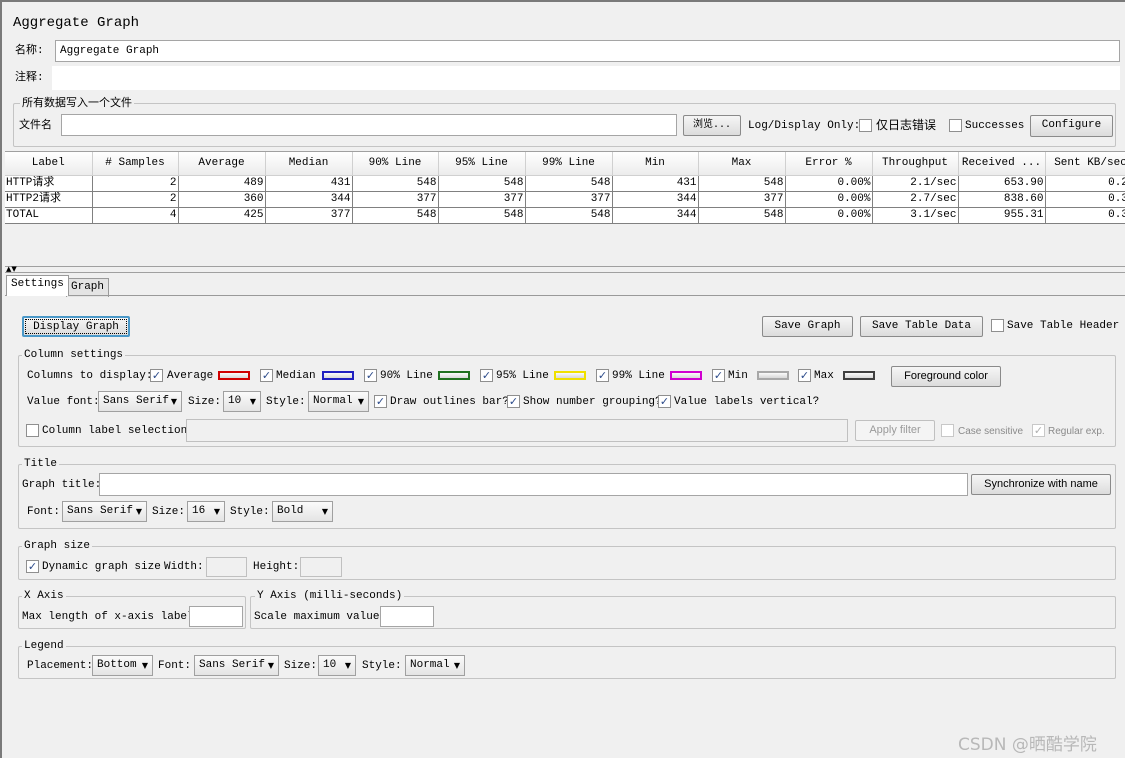  What do you see at coordinates (513, 401) in the screenshot?
I see `show-grouping-checkbox: ✓` at bounding box center [513, 401].